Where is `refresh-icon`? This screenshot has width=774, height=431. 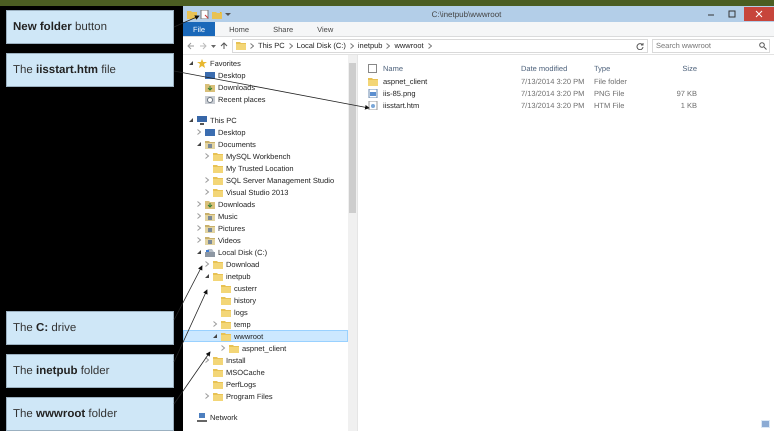 refresh-icon is located at coordinates (640, 46).